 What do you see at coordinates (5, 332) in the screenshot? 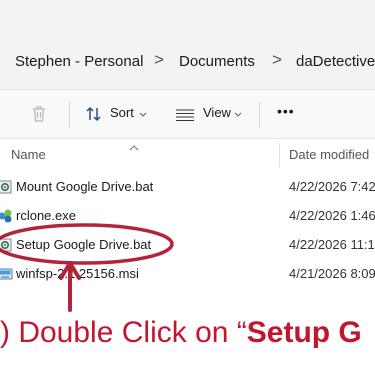
I see `caption-prefix: )` at bounding box center [5, 332].